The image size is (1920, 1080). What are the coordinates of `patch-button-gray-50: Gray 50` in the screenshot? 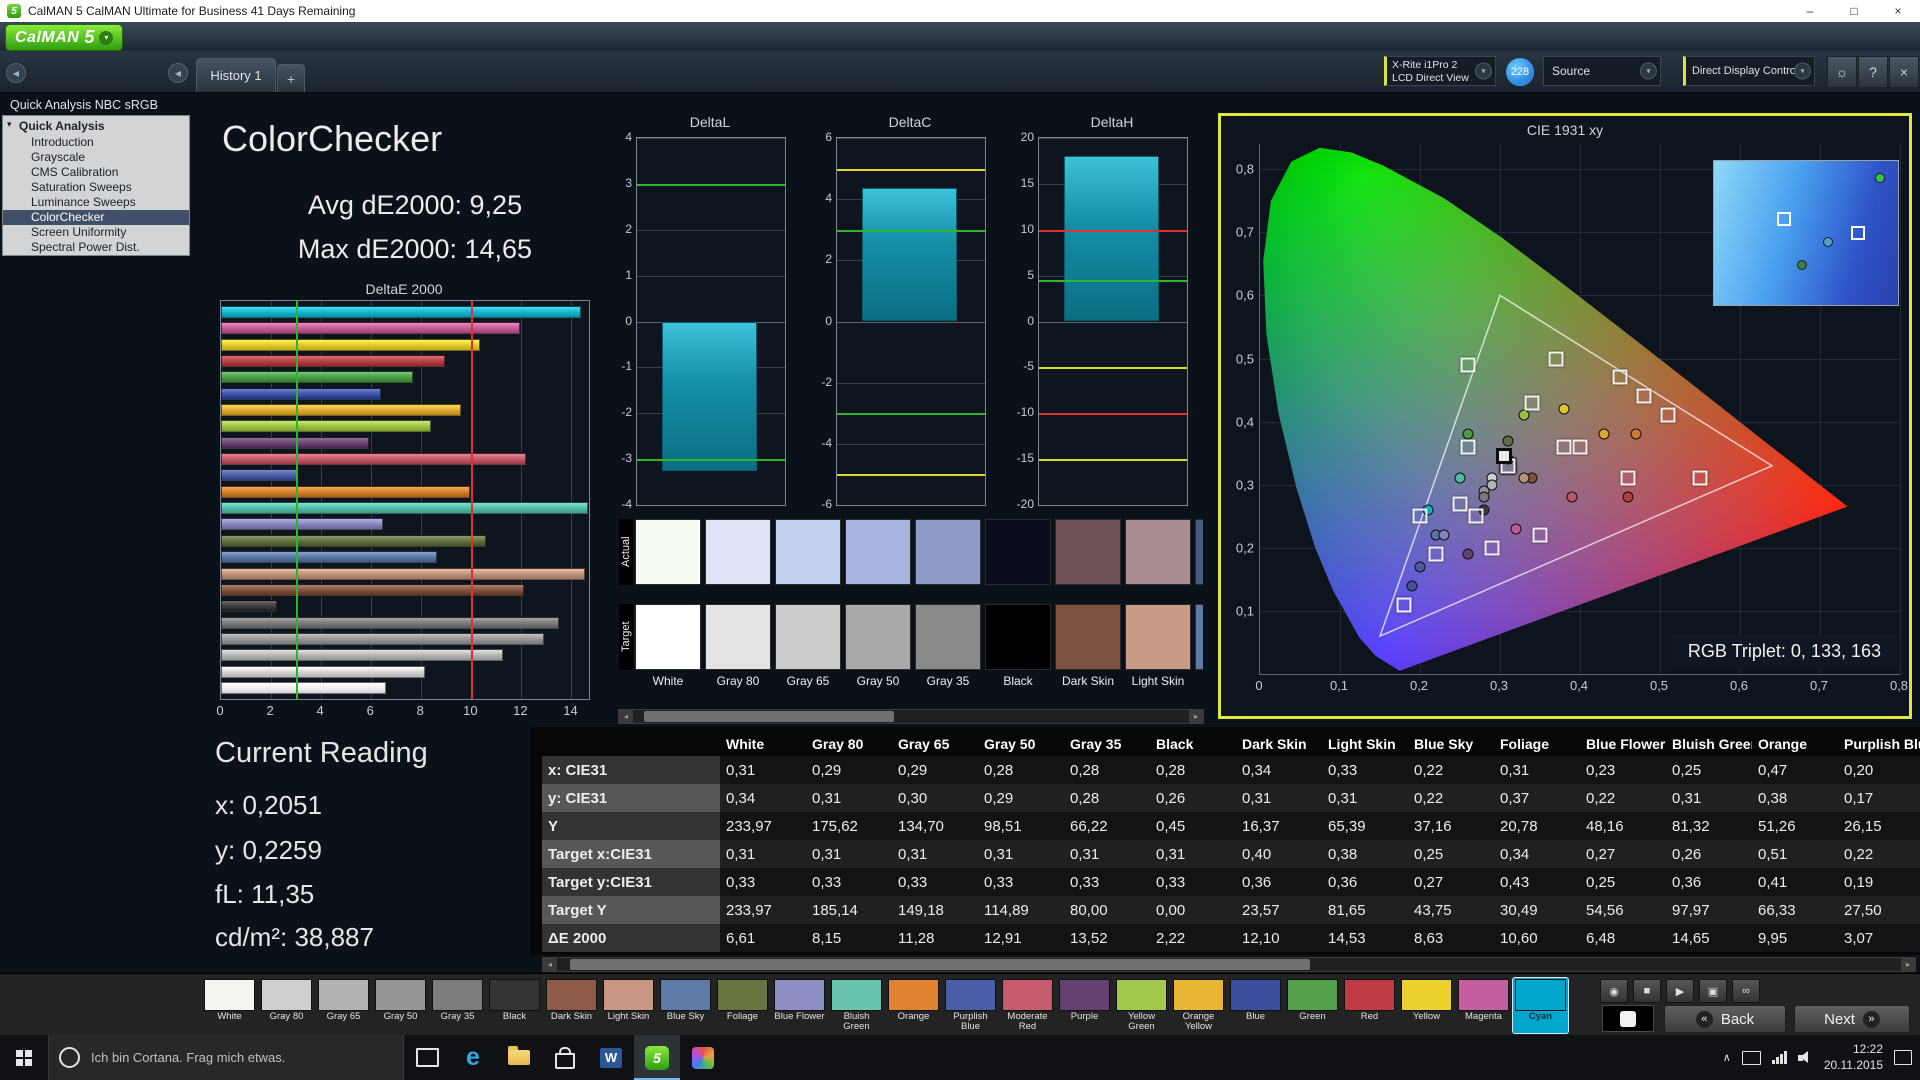 It's located at (400, 1005).